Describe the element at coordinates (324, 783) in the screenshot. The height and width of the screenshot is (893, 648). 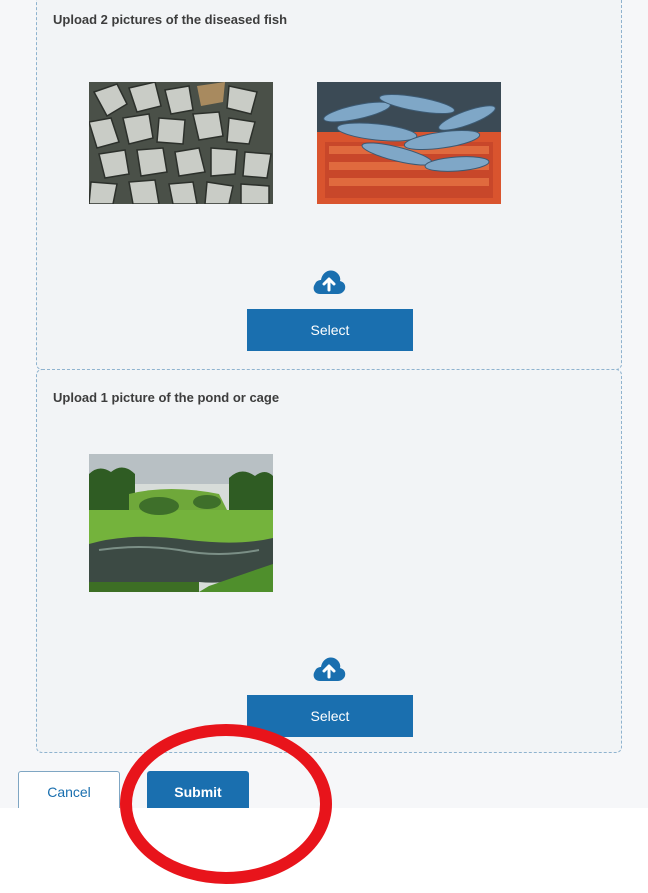
I see `form-footer: Cancel Submit` at that location.